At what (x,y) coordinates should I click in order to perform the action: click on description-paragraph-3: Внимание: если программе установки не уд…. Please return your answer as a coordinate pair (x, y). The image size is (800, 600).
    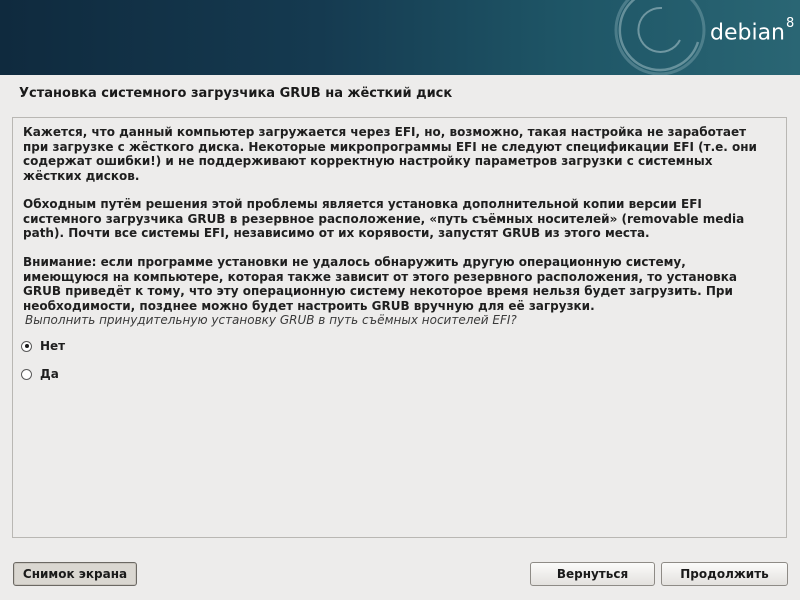
    Looking at the image, I should click on (380, 284).